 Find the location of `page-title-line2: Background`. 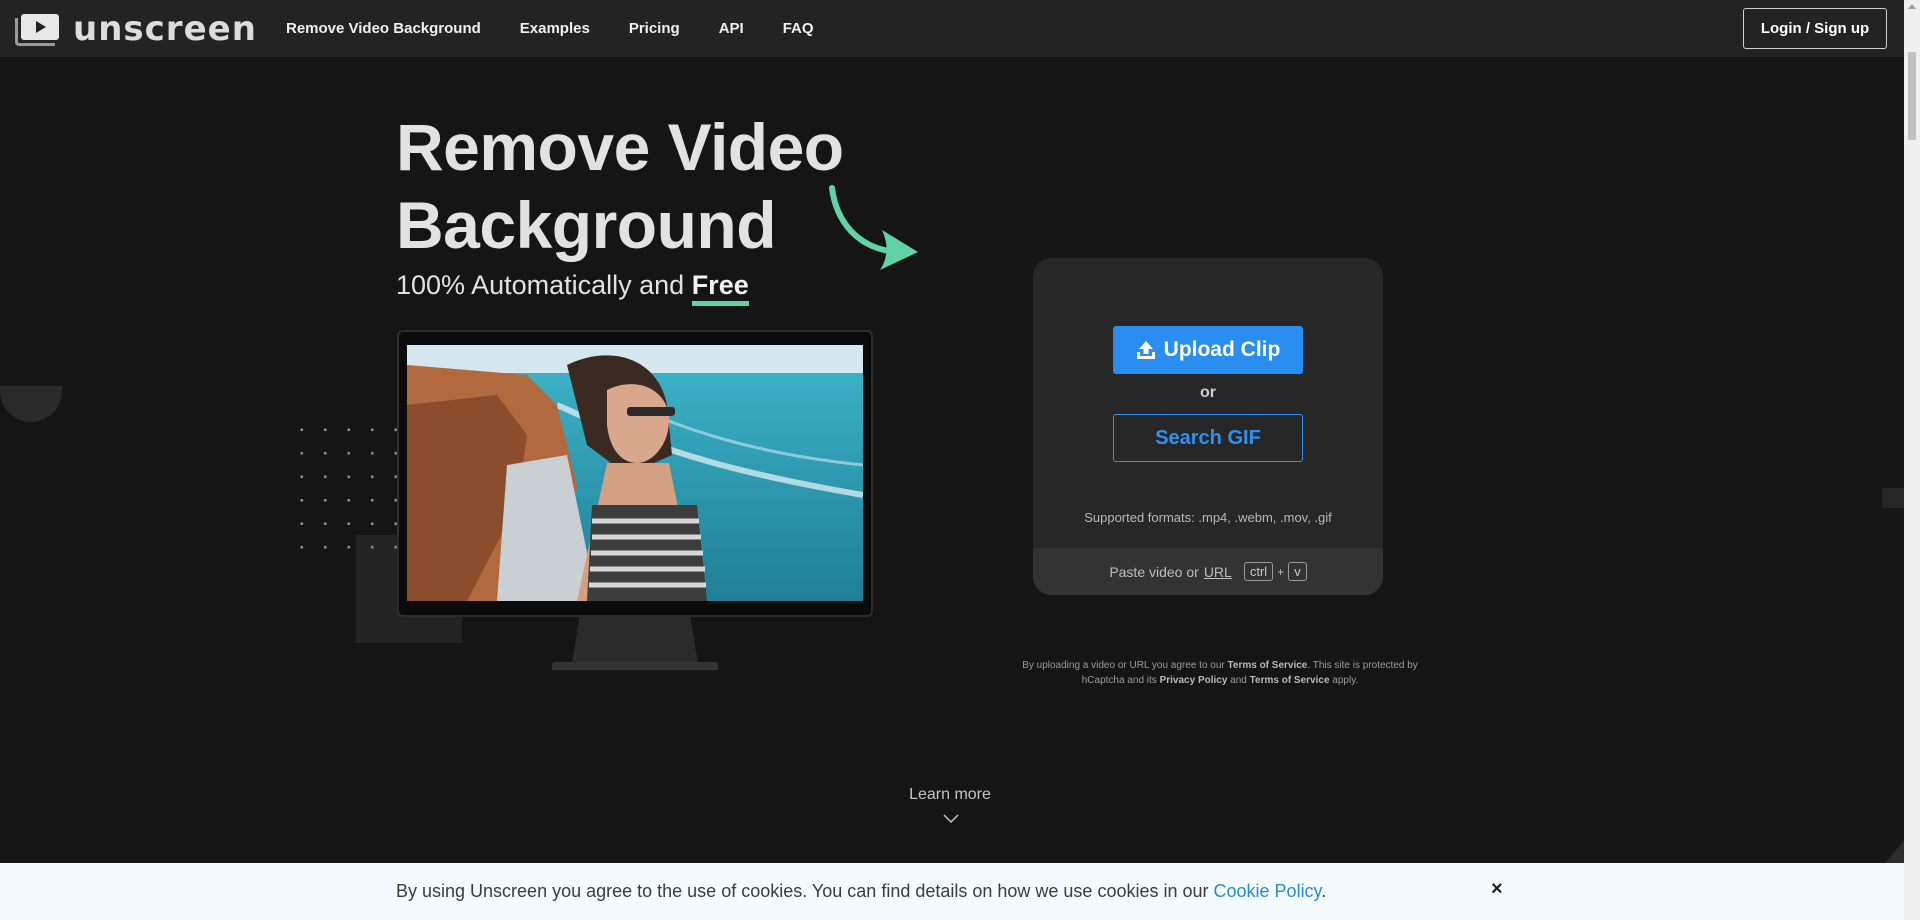

page-title-line2: Background is located at coordinates (586, 225).